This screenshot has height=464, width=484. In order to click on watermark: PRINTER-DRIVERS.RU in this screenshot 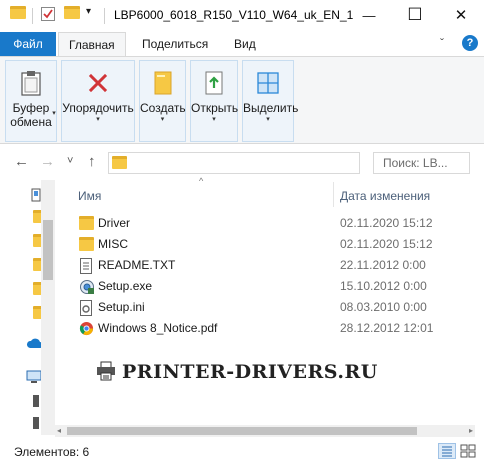, I will do `click(237, 372)`.